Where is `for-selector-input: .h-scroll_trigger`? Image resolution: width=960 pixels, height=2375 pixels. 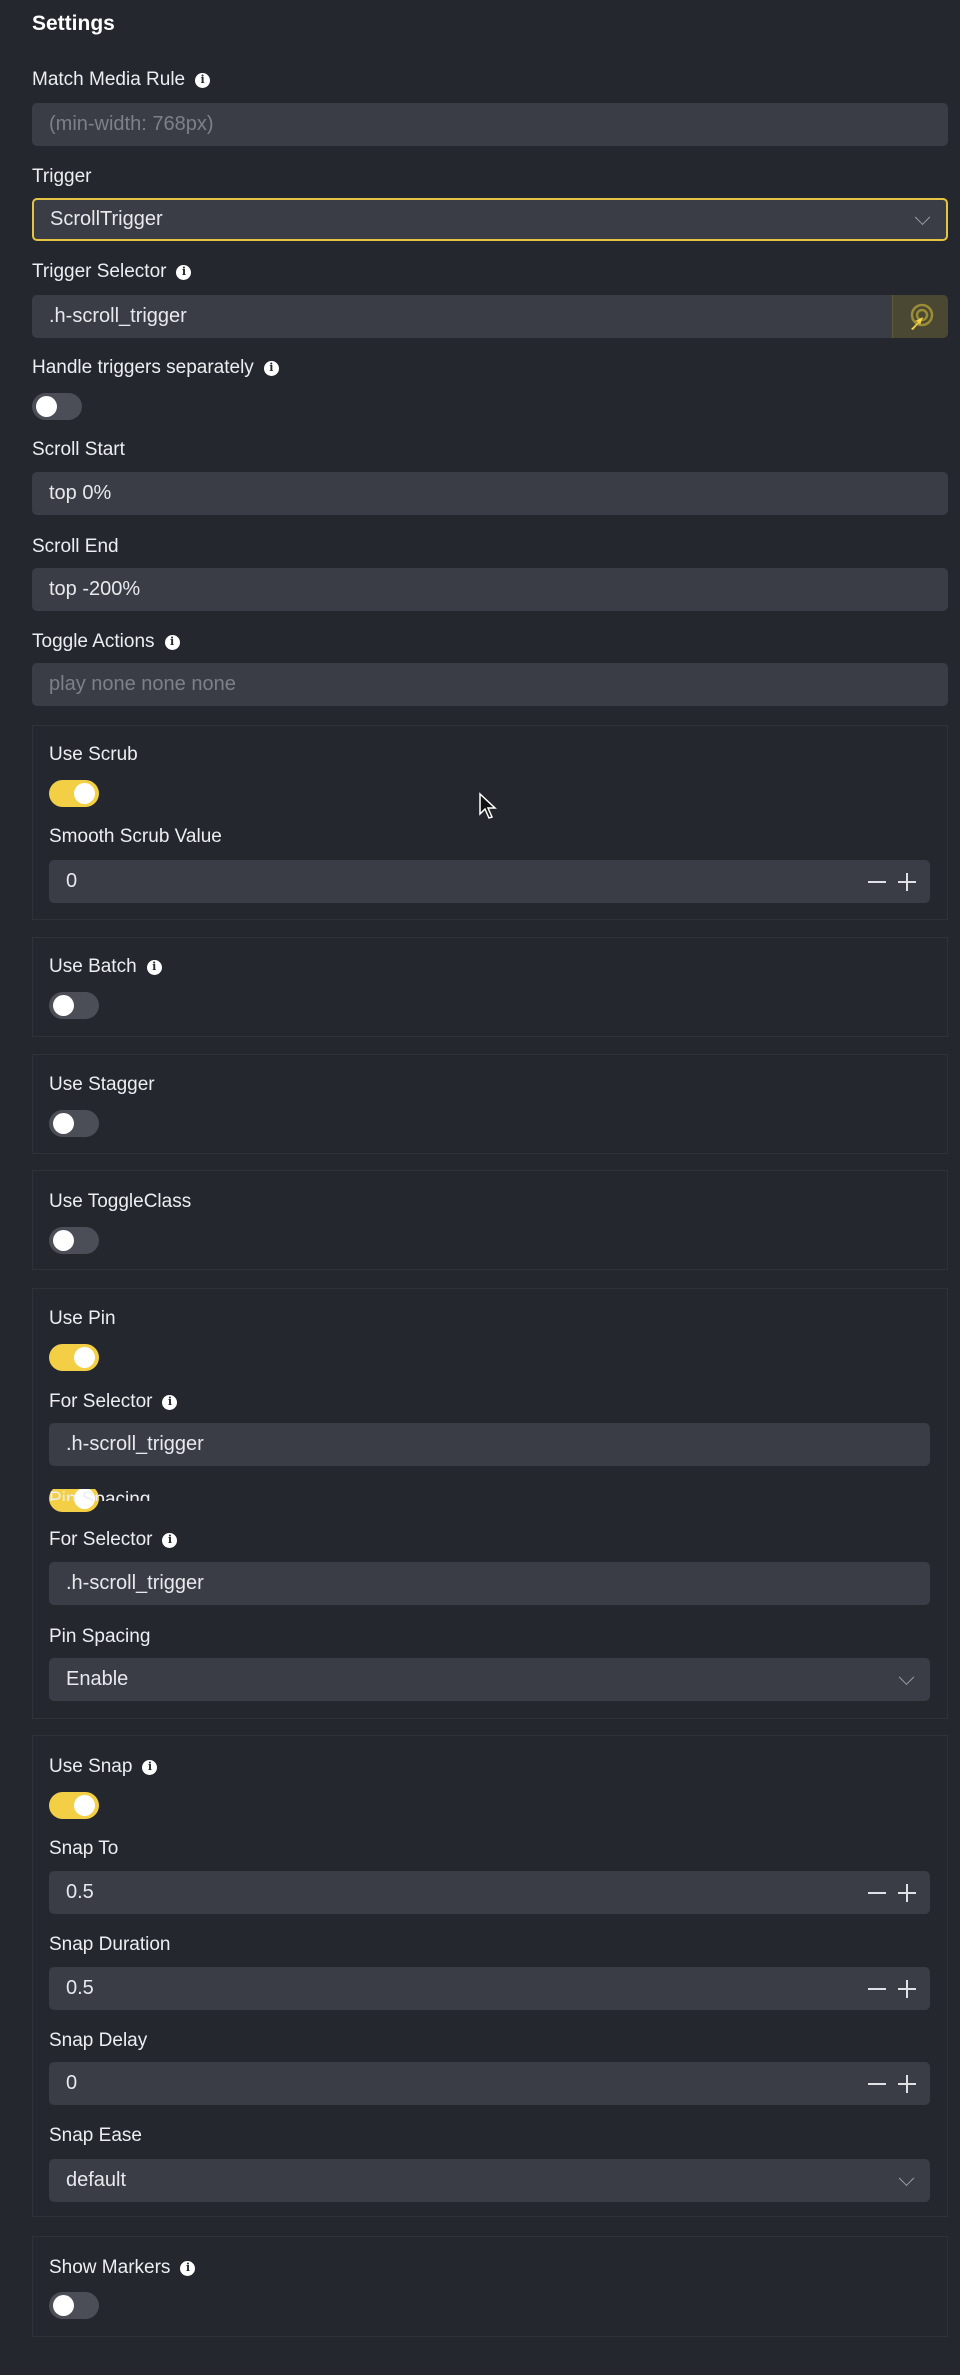 for-selector-input: .h-scroll_trigger is located at coordinates (489, 1444).